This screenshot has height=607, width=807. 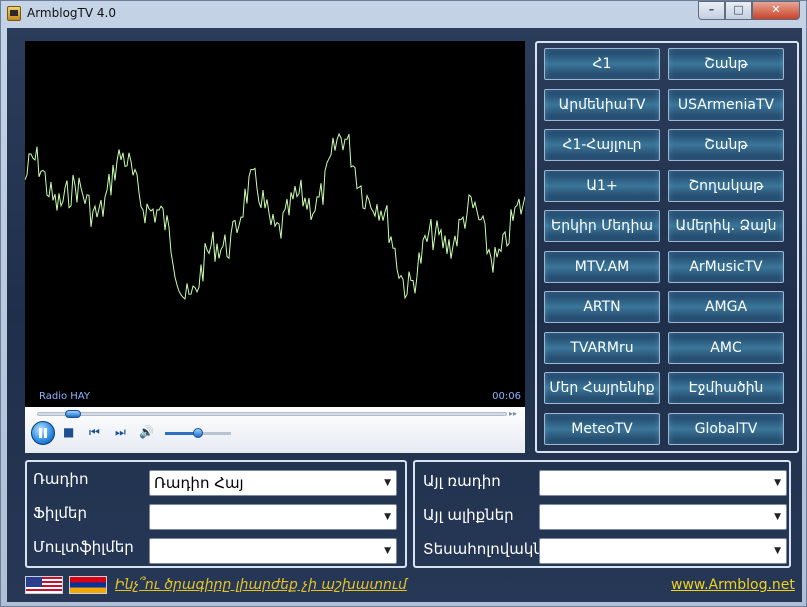 What do you see at coordinates (120, 432) in the screenshot?
I see `next-icon: ⏭` at bounding box center [120, 432].